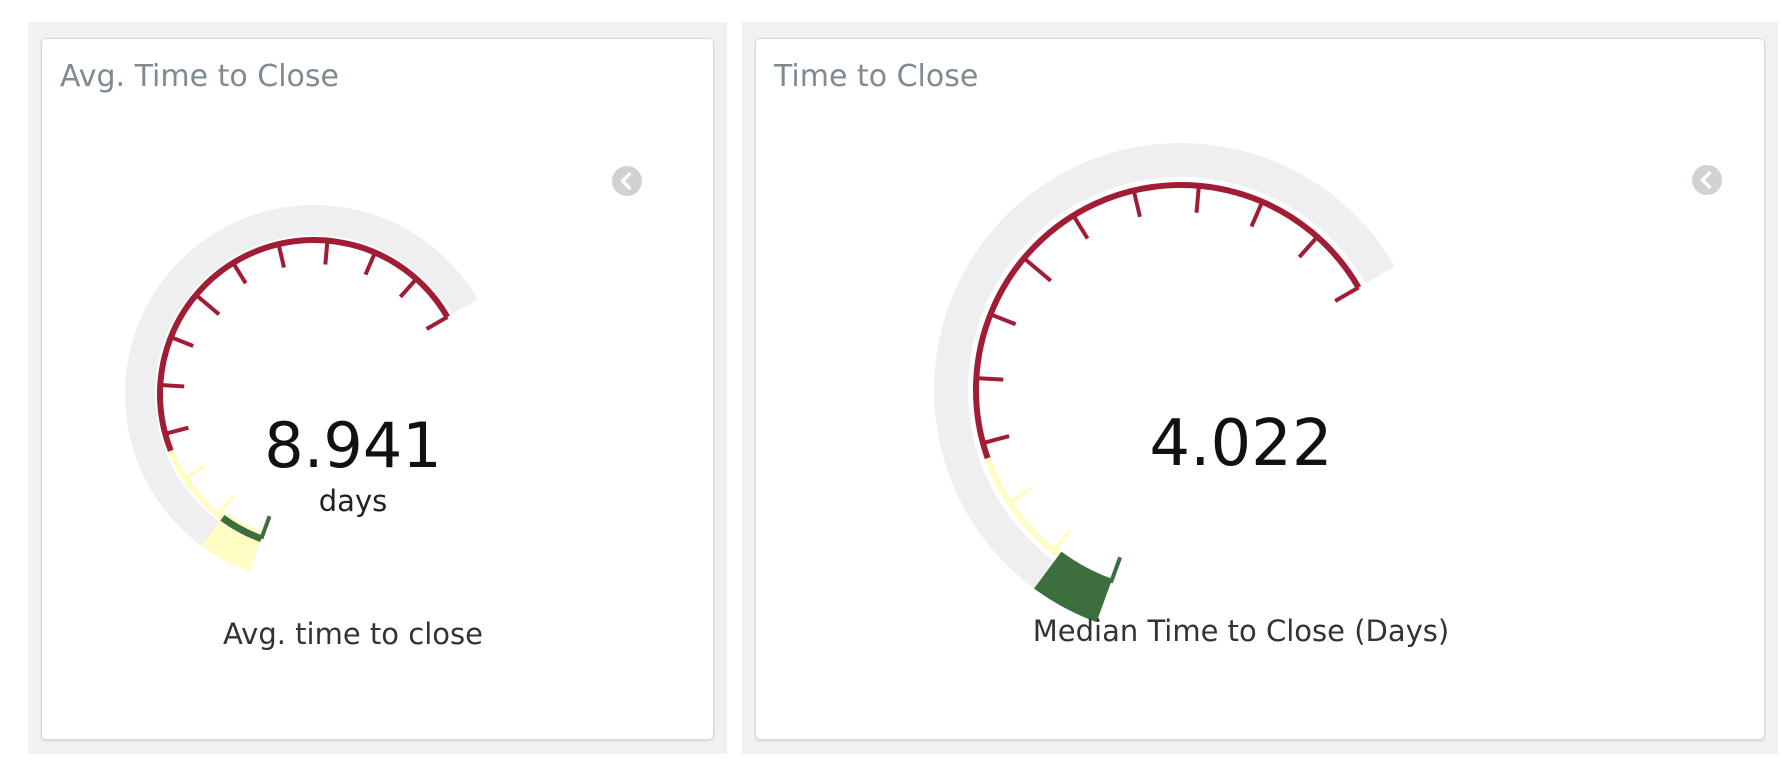  I want to click on gauge-value: 8.941, so click(353, 445).